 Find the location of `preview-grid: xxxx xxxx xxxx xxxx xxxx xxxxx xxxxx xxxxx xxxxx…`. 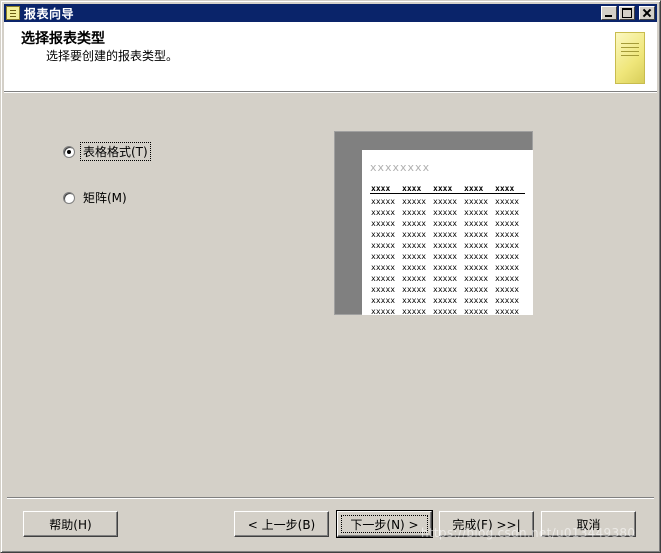

preview-grid: xxxx xxxx xxxx xxxx xxxx xxxxx xxxxx xxxxx xxxxx… is located at coordinates (448, 250).